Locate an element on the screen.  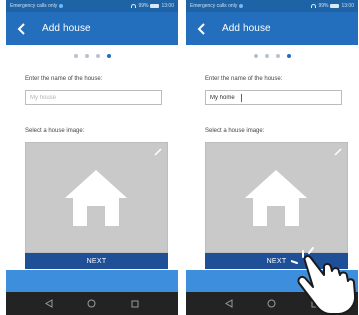
tap-hand-icon is located at coordinates (324, 281).